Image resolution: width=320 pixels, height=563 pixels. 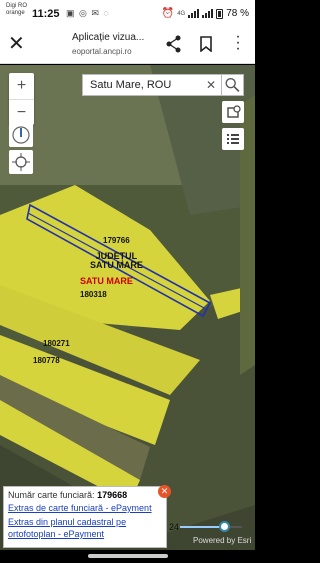 I want to click on search-input: Satu Mare, ROU ✕, so click(x=152, y=85).